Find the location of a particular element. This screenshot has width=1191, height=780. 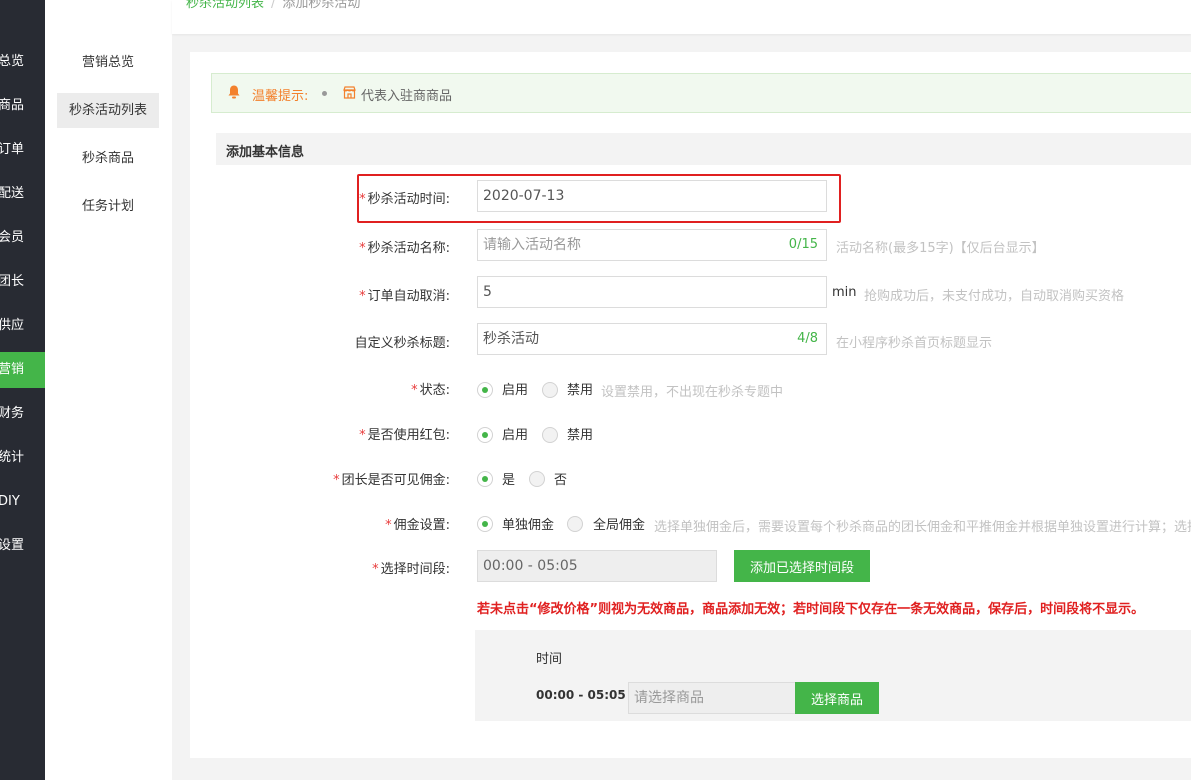

submenu-item-marketing-overview: 营销总览 is located at coordinates (108, 62).